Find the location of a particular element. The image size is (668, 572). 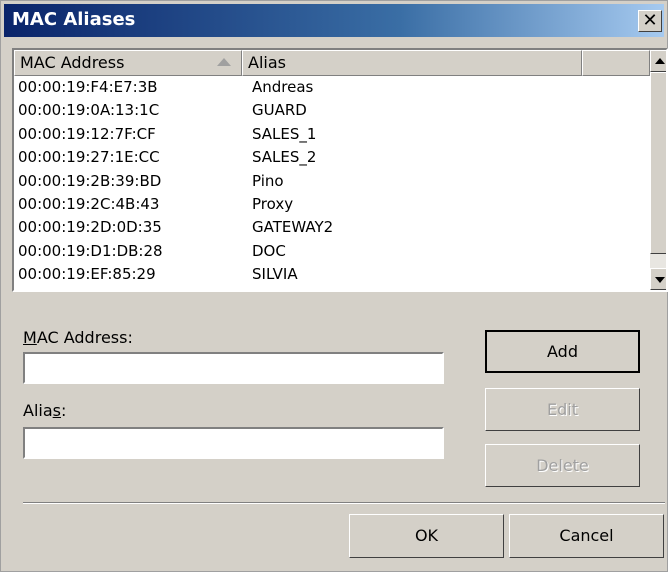

close-button: ✕ is located at coordinates (650, 21).